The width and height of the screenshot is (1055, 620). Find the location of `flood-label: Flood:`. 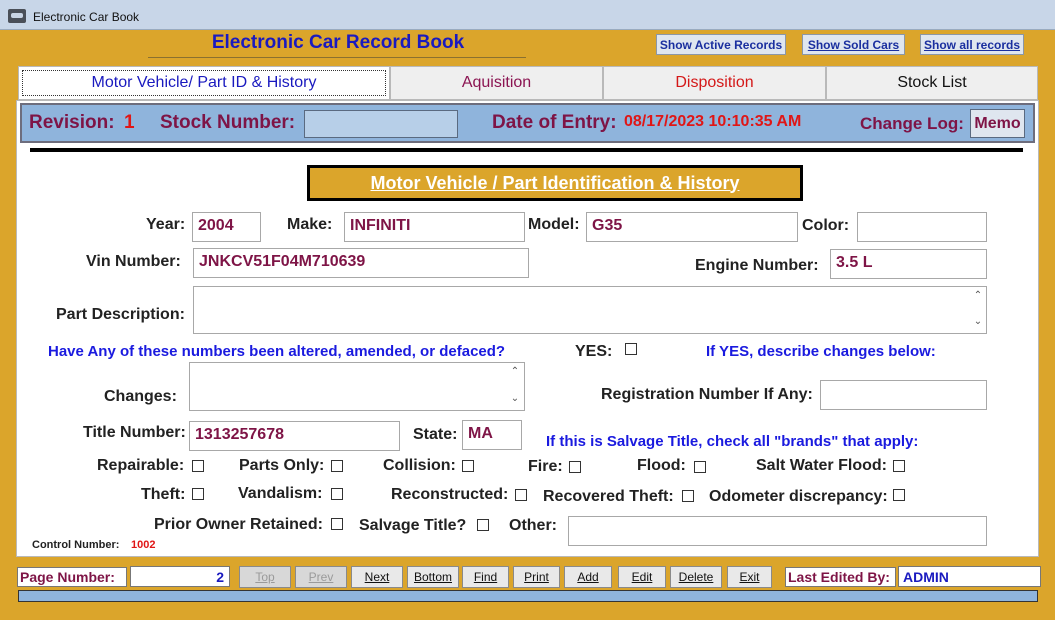

flood-label: Flood: is located at coordinates (661, 465).